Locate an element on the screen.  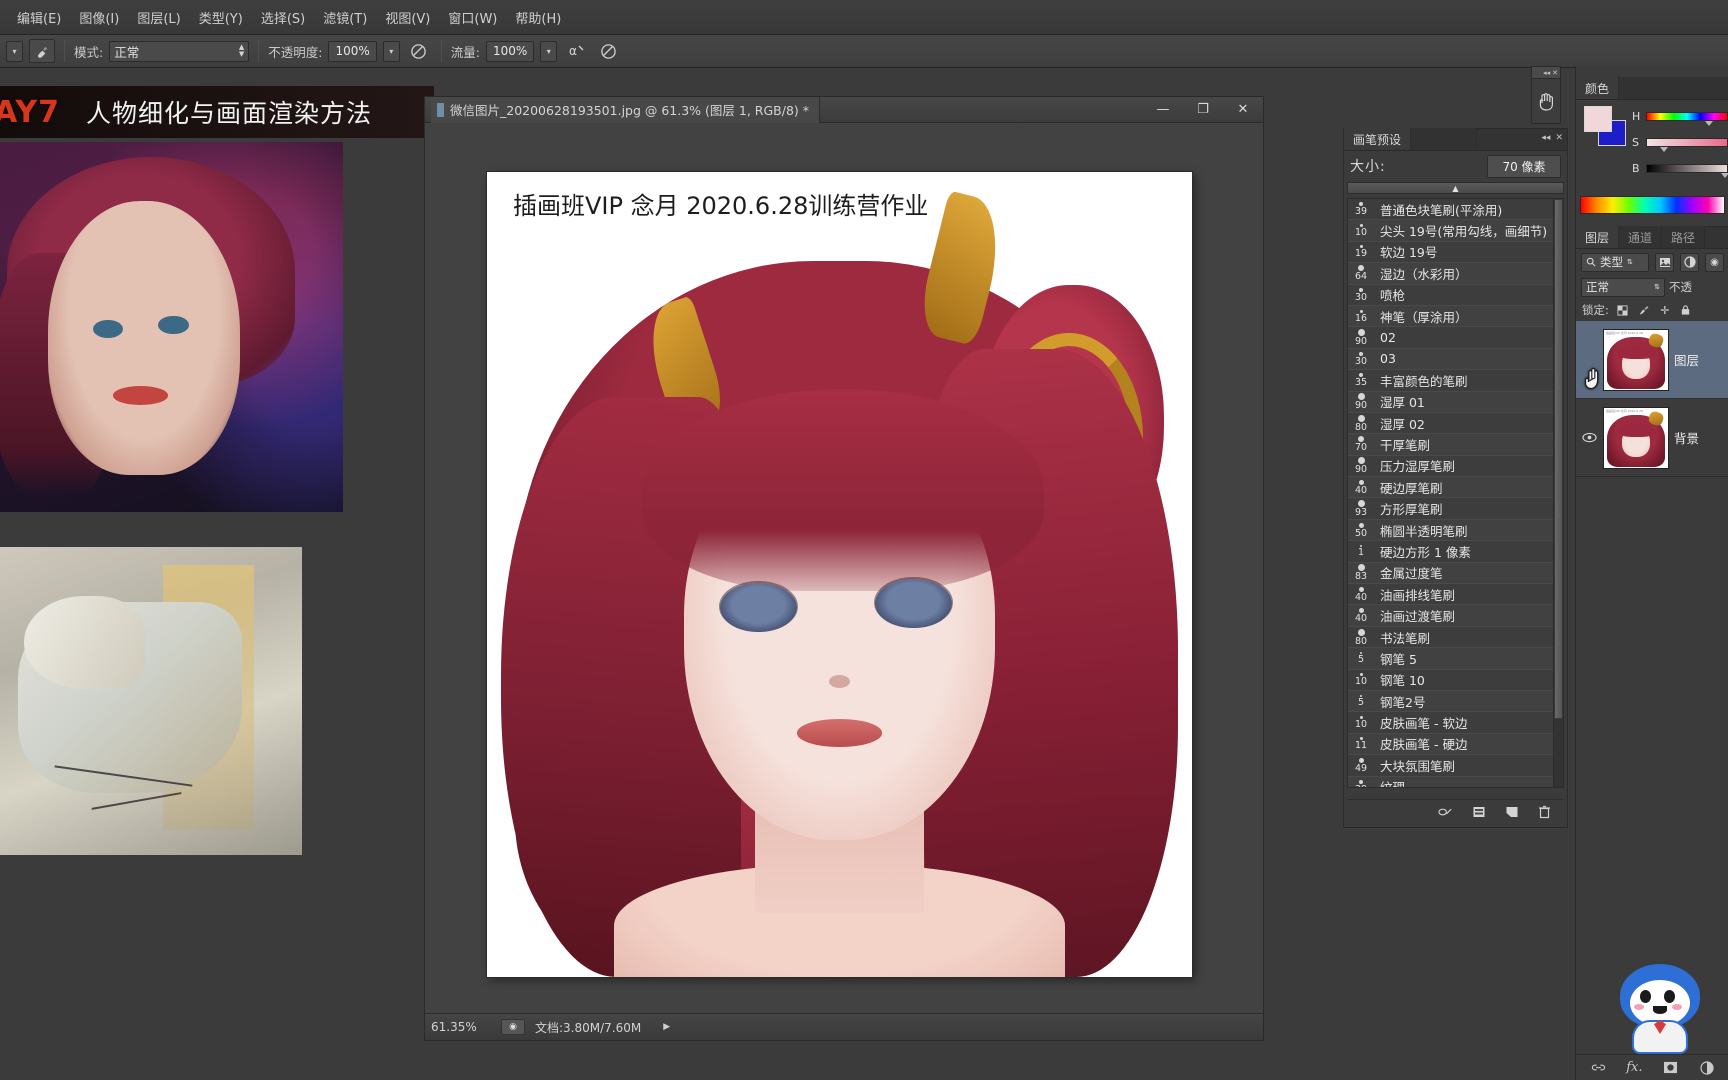
layer-row-2: 插画班VIP 念月 2020.6.28 背景 is located at coordinates (1652, 438).